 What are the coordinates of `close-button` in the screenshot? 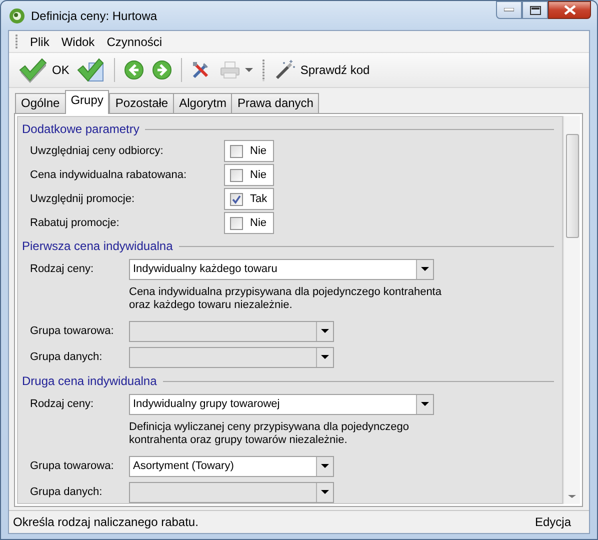 It's located at (569, 10).